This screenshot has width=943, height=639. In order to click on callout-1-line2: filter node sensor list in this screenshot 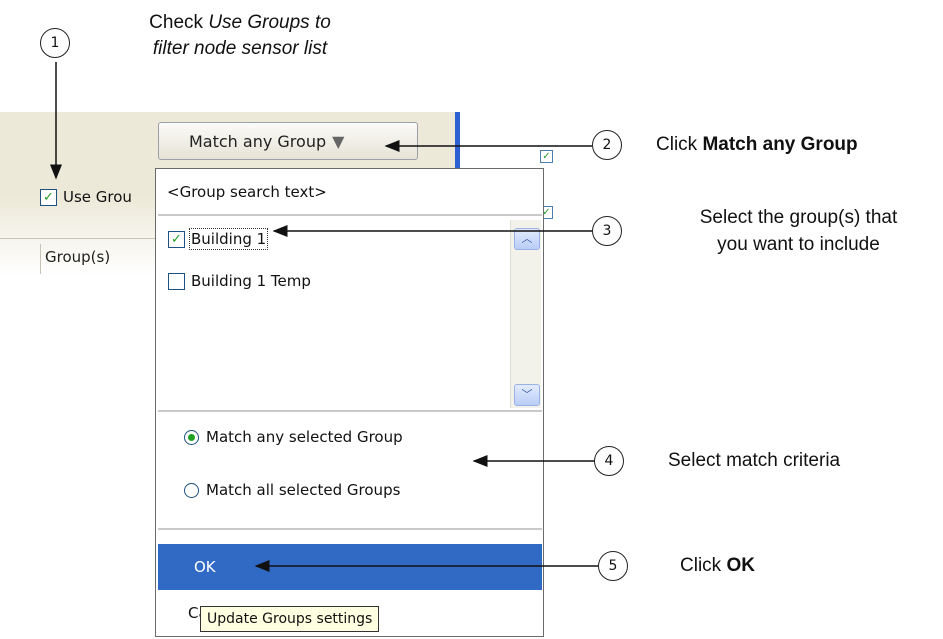, I will do `click(240, 48)`.